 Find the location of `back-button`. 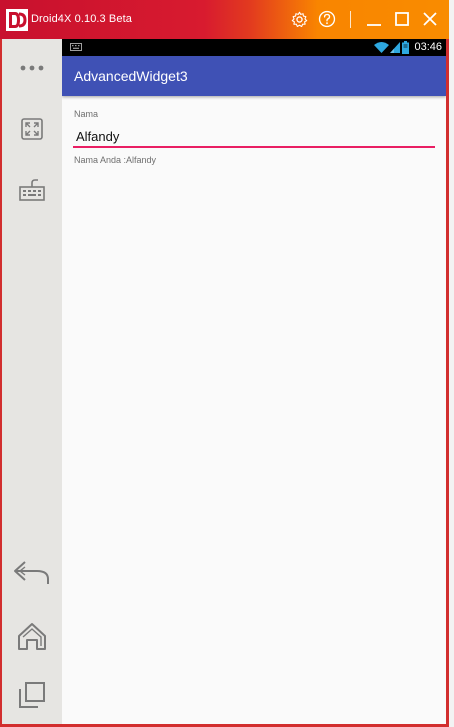

back-button is located at coordinates (32, 573).